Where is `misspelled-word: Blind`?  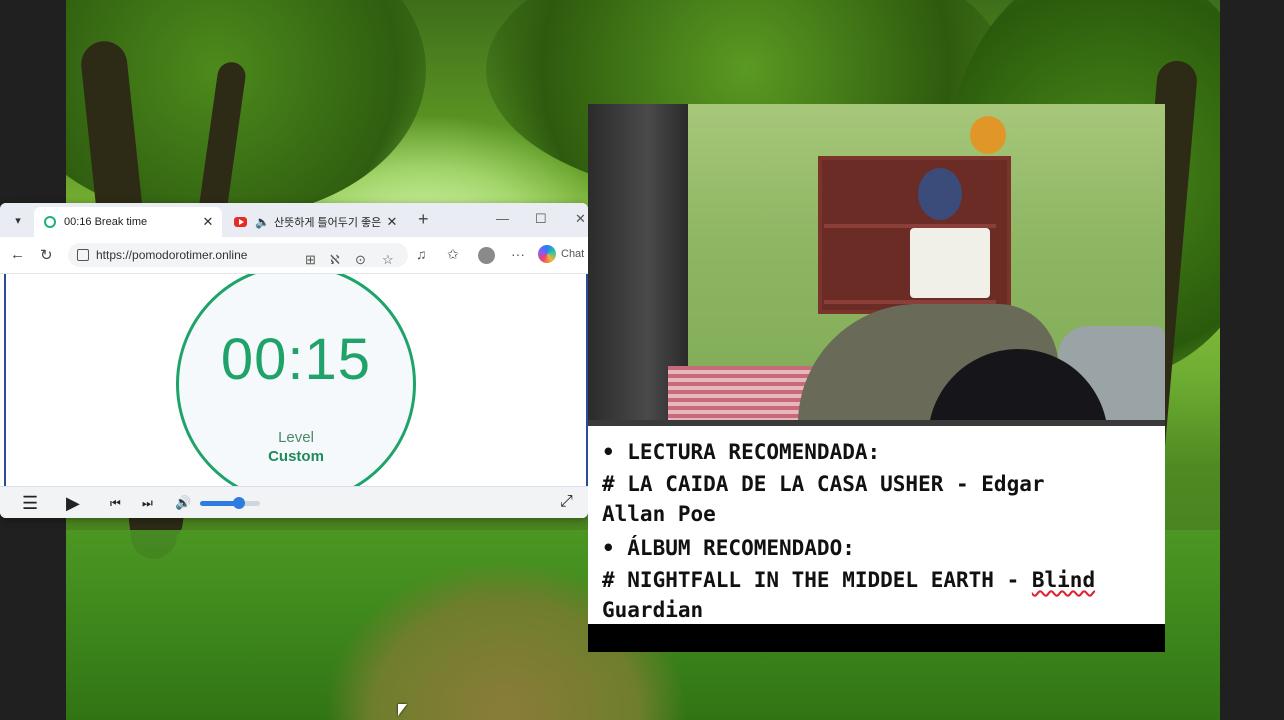
misspelled-word: Blind is located at coordinates (1063, 580).